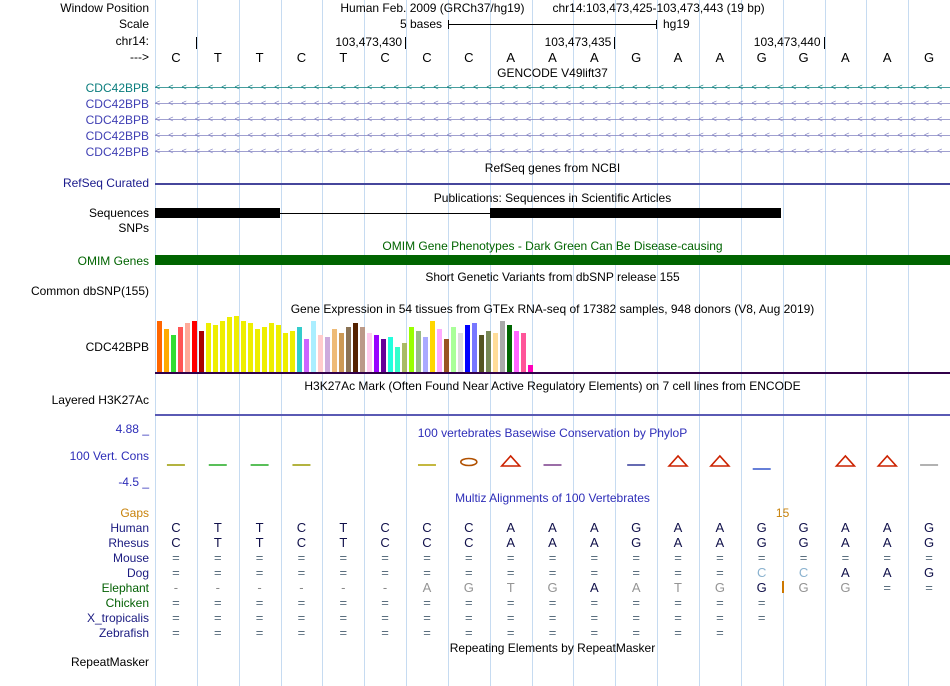 The image size is (950, 686). What do you see at coordinates (76, 543) in the screenshot?
I see `multiz-species-label: Rhesus` at bounding box center [76, 543].